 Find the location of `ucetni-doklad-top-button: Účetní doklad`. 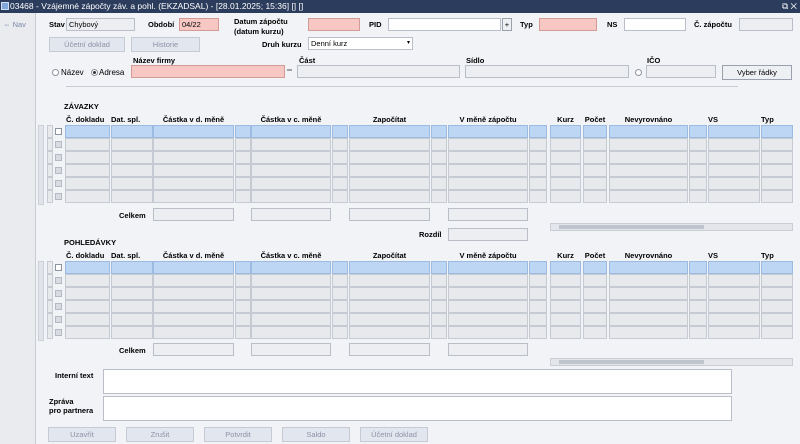

ucetni-doklad-top-button: Účetní doklad is located at coordinates (87, 44).